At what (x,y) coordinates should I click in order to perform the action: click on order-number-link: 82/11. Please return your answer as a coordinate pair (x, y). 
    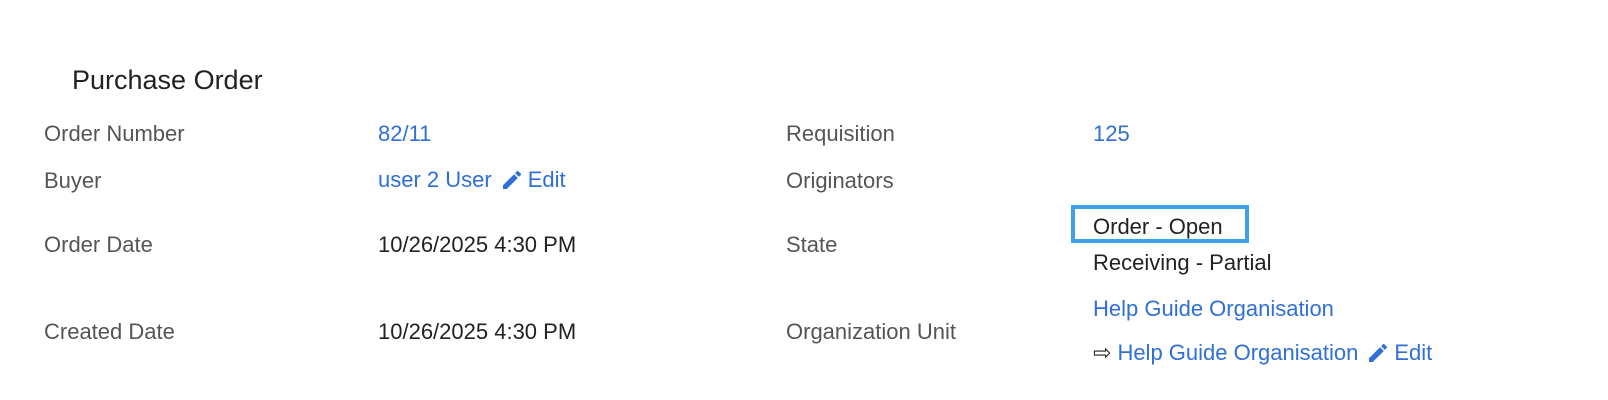
    Looking at the image, I should click on (404, 133).